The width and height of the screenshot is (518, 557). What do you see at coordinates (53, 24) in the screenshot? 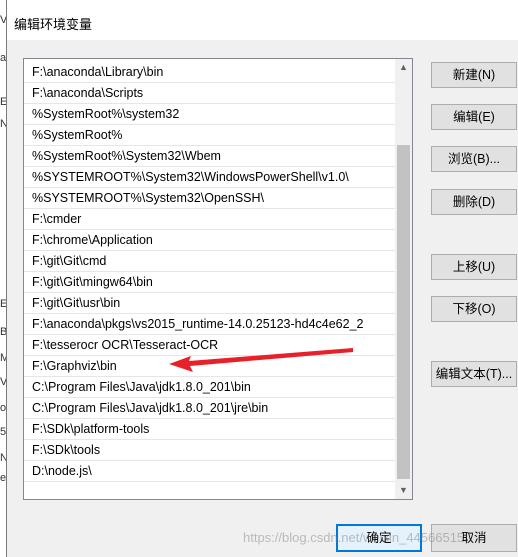
I see `dialog-title: 编辑环境变量` at bounding box center [53, 24].